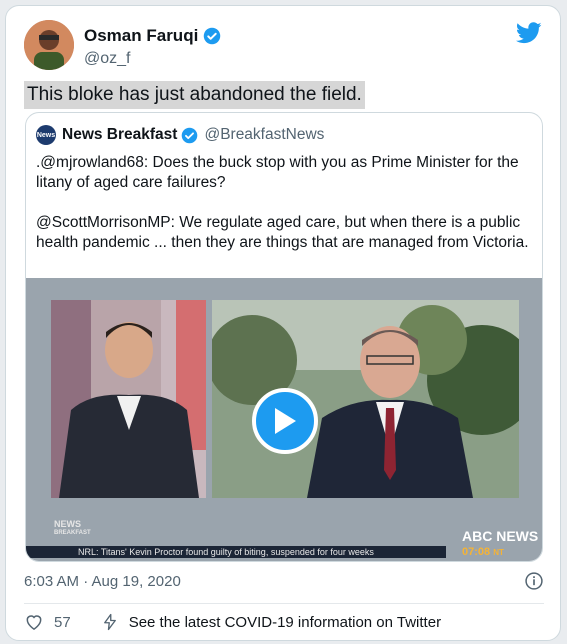 The width and height of the screenshot is (567, 644). What do you see at coordinates (529, 33) in the screenshot?
I see `twitter-bird-icon` at bounding box center [529, 33].